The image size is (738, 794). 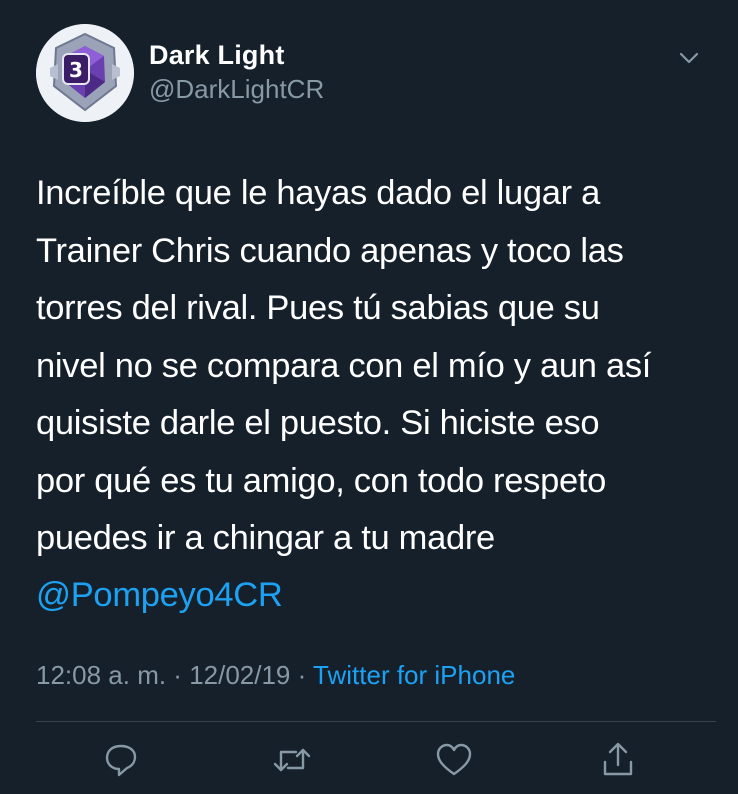 What do you see at coordinates (376, 721) in the screenshot?
I see `divider` at bounding box center [376, 721].